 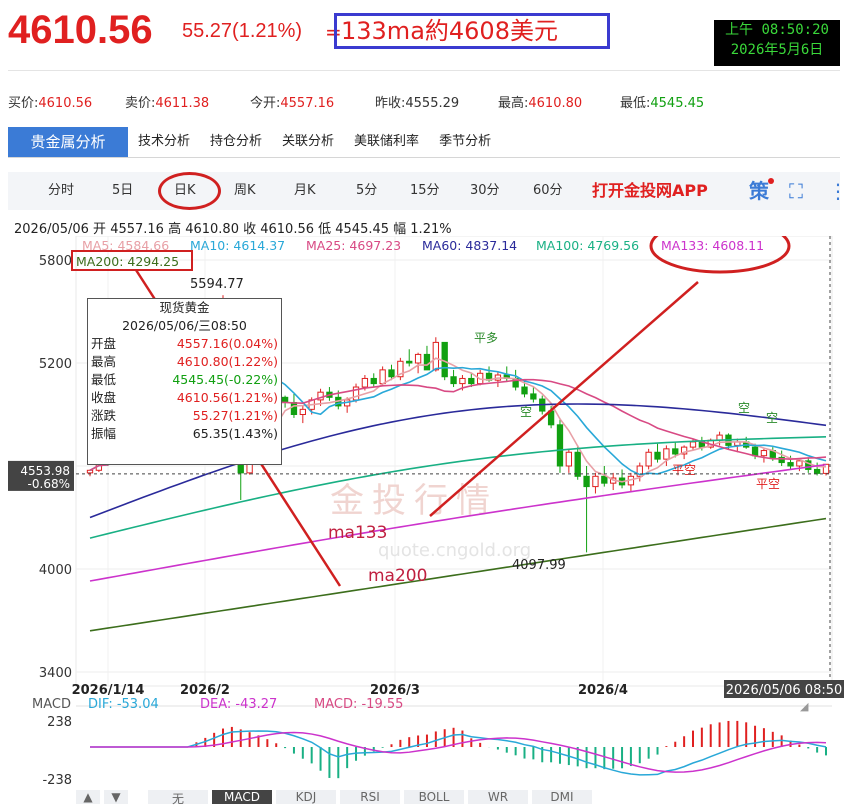 I want to click on tooltip-label: 涨跌, so click(x=104, y=415).